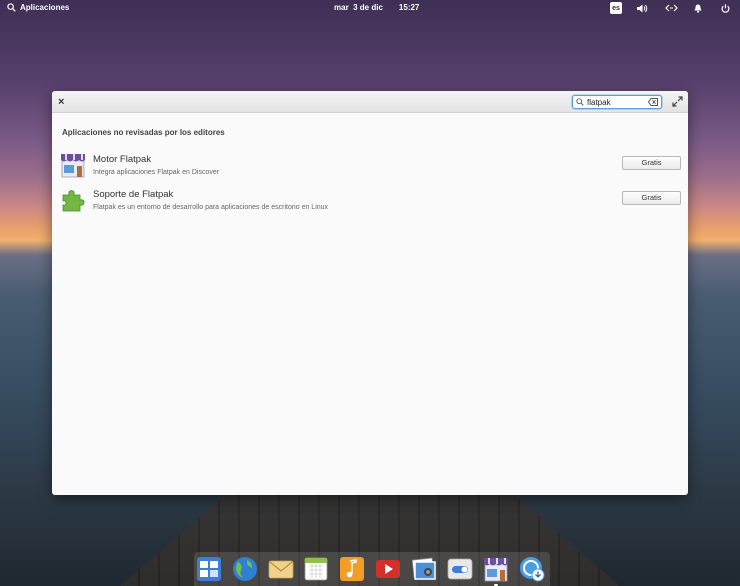 The height and width of the screenshot is (586, 740). I want to click on datetime-indicator: mar 3 de dic 15:27, so click(376, 7).